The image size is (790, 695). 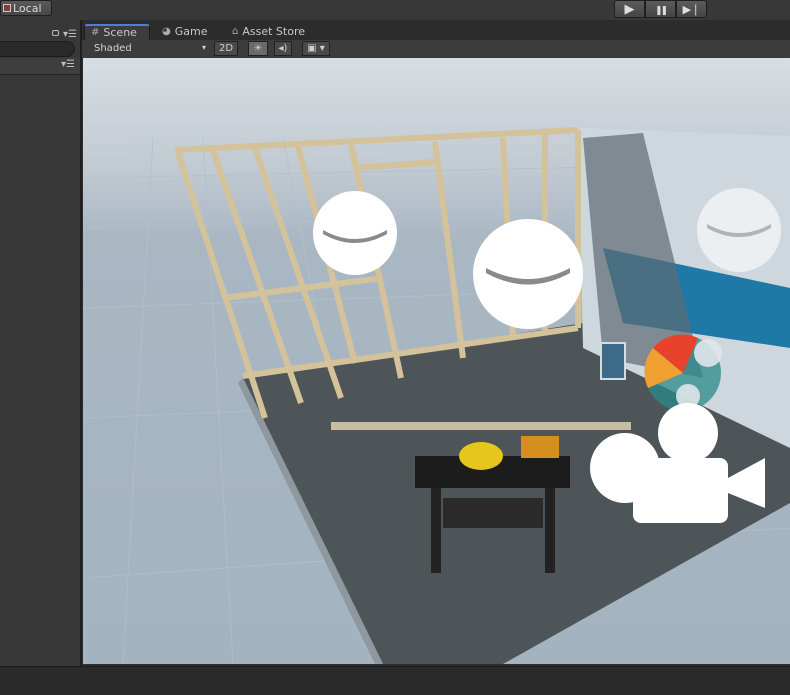 I want to click on asset-store-bag-icon: ⌂, so click(x=235, y=31).